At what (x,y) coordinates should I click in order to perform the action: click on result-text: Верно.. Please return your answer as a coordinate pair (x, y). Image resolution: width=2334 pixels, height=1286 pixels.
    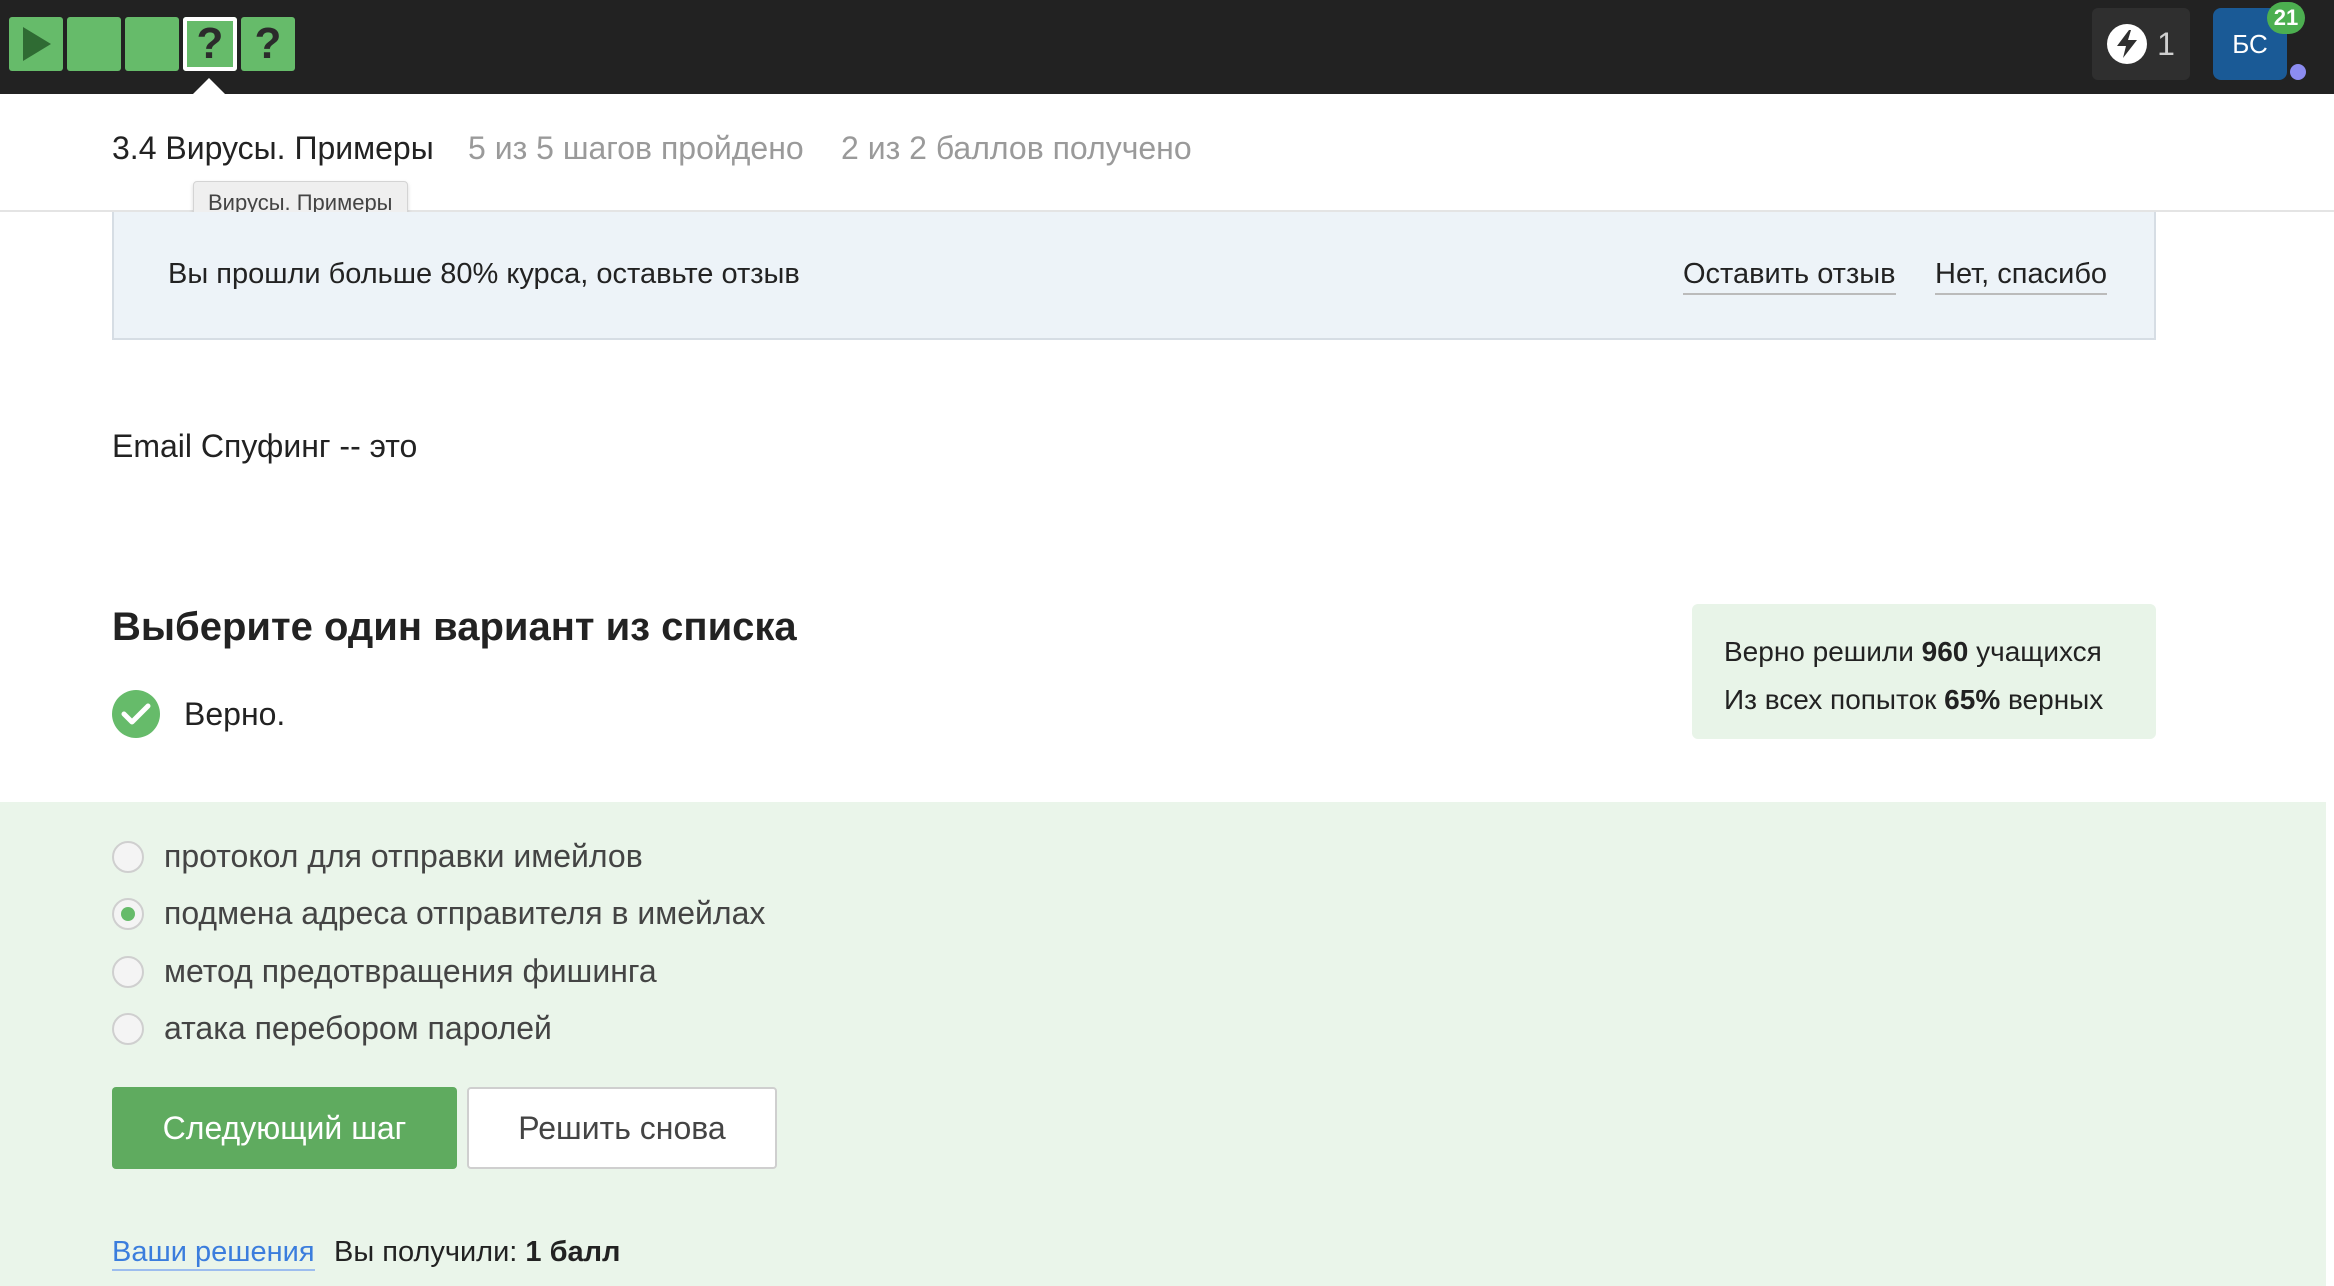
    Looking at the image, I should click on (235, 713).